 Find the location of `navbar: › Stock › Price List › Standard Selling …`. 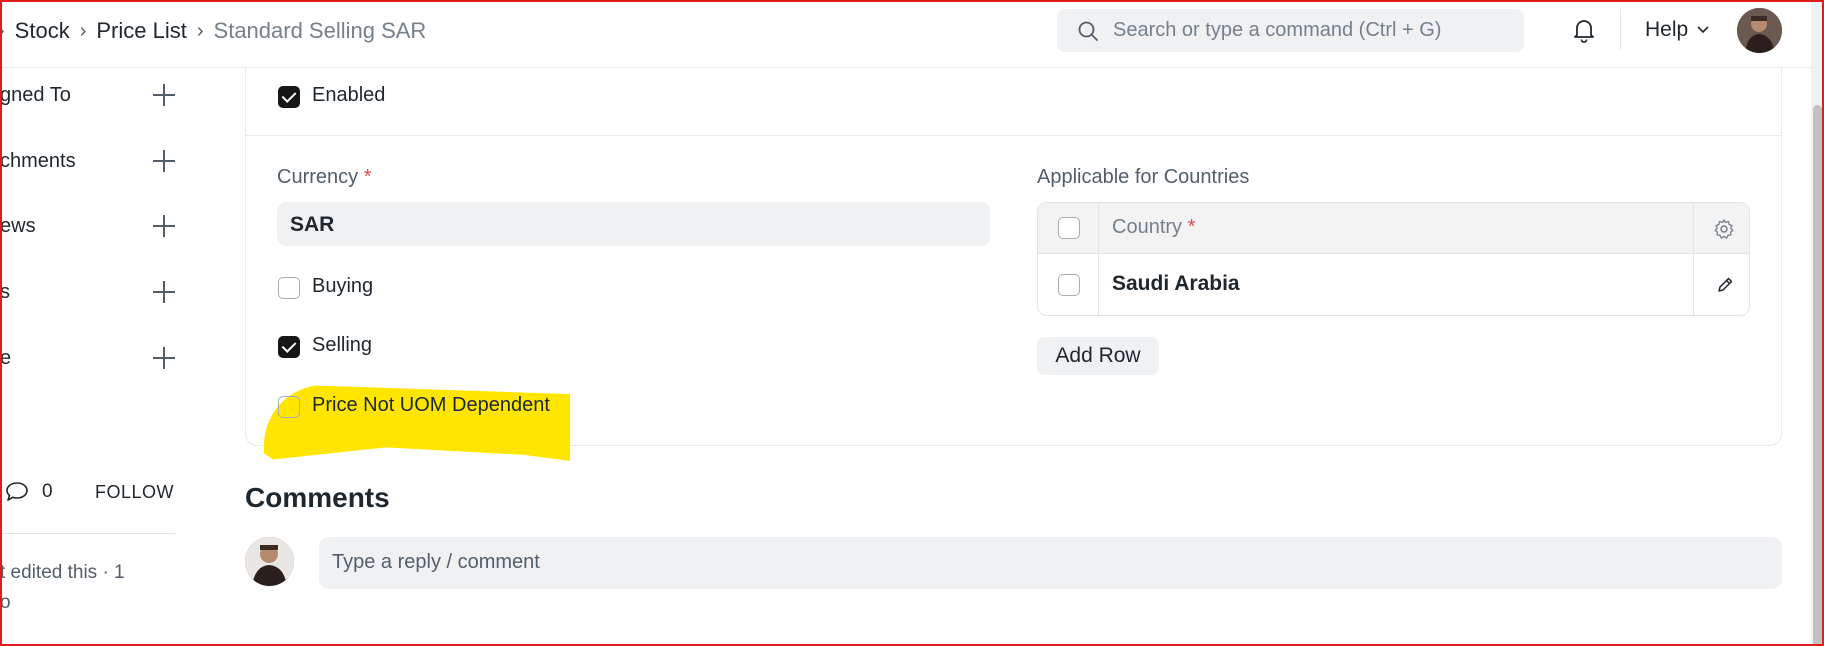

navbar: › Stock › Price List › Standard Selling … is located at coordinates (912, 34).